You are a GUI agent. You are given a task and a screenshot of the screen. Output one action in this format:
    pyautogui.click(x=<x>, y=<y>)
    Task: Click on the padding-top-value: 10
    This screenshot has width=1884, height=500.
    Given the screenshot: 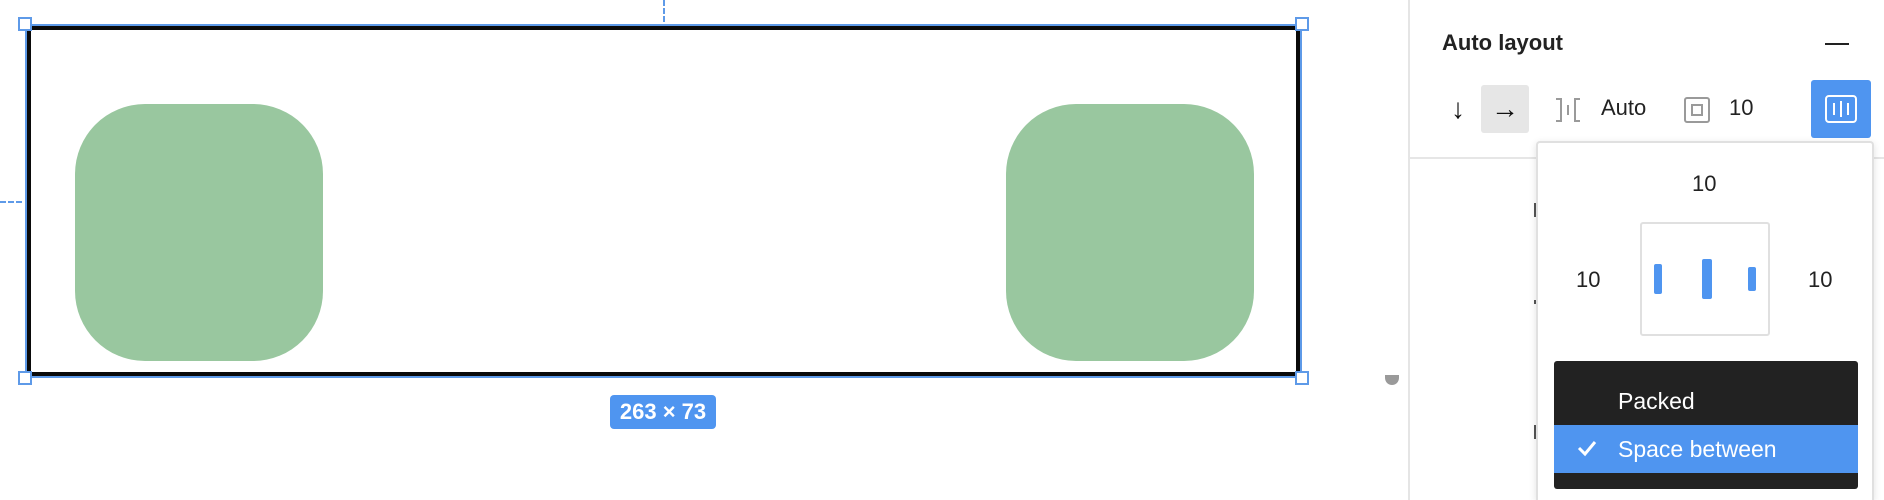 What is the action you would take?
    pyautogui.click(x=1704, y=184)
    